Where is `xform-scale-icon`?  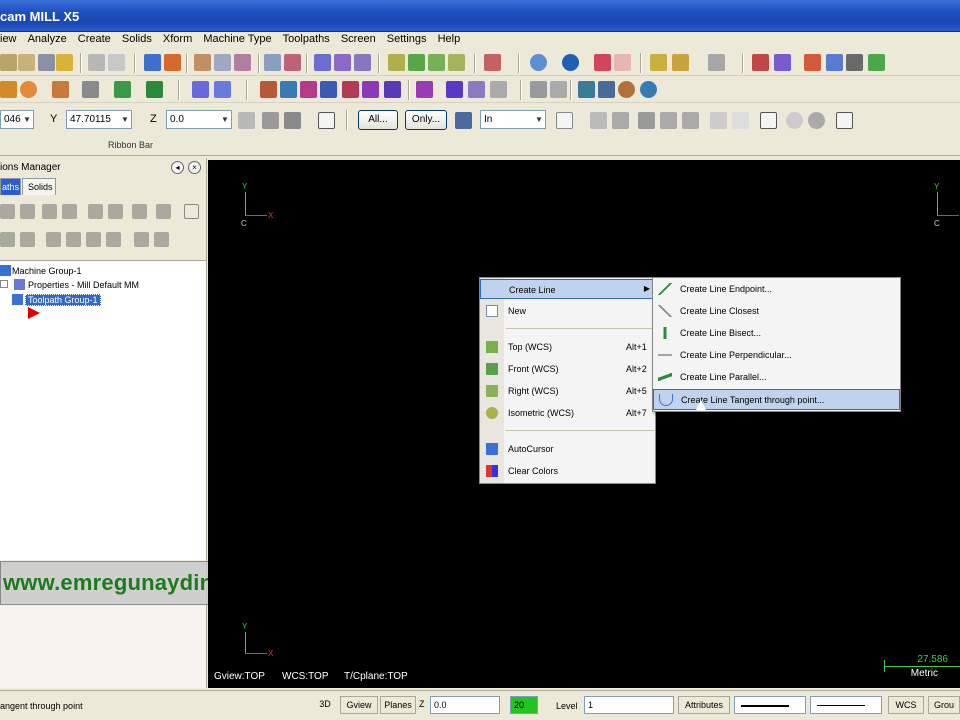 xform-scale-icon is located at coordinates (308, 89).